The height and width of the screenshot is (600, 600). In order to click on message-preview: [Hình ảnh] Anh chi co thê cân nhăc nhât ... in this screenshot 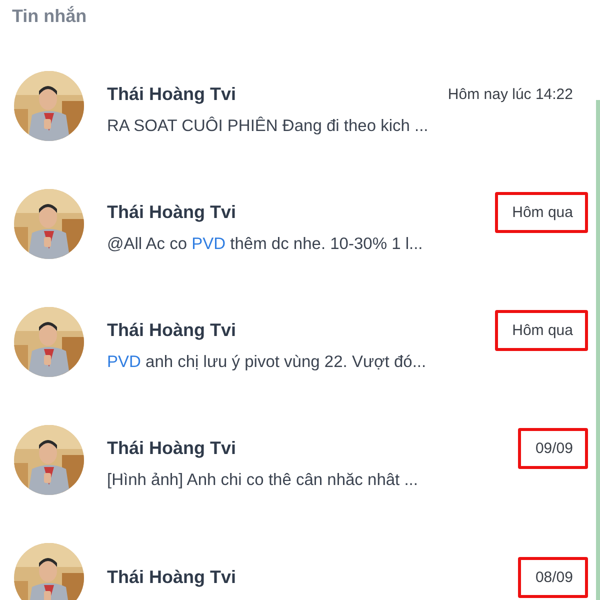, I will do `click(263, 480)`.